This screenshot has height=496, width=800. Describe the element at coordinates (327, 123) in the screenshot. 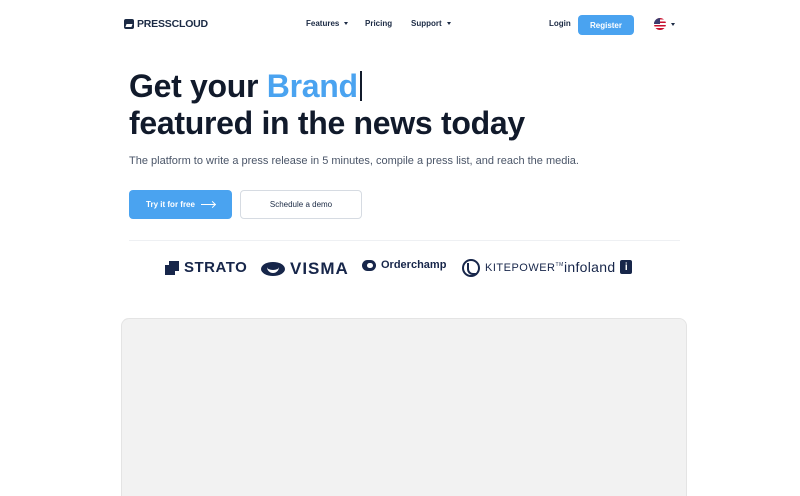

I see `headline-line2: featured in the news today` at that location.